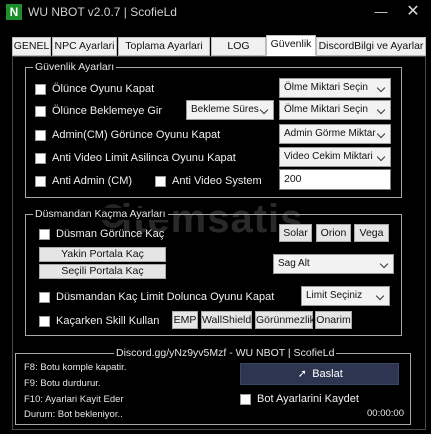  I want to click on tab-genel: GENEL, so click(31, 46).